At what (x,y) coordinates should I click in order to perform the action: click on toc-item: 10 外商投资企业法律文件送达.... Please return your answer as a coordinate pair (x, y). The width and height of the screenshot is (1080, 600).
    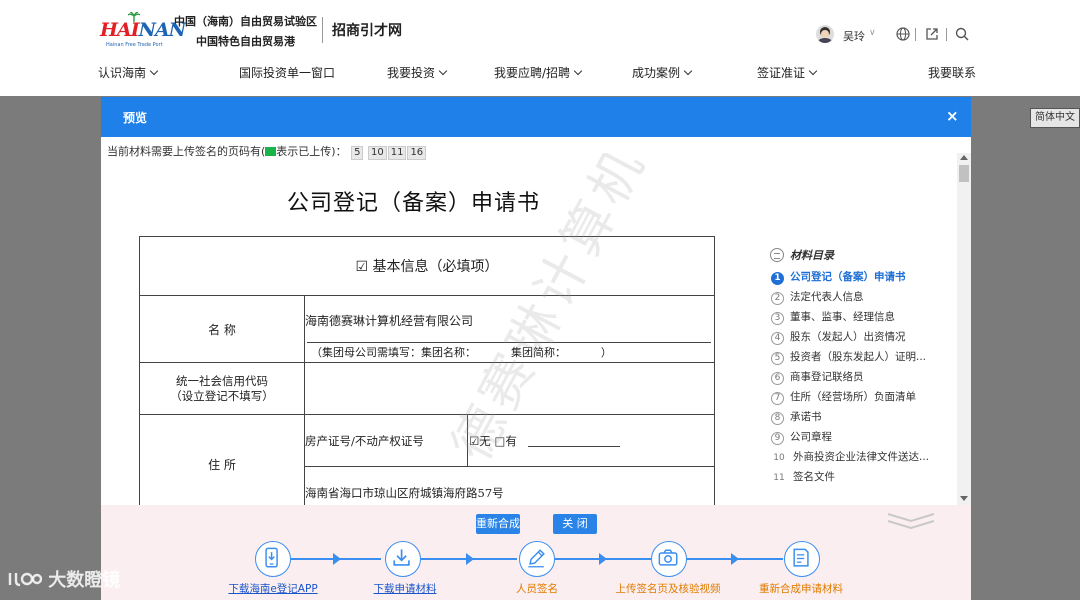
    Looking at the image, I should click on (866, 457).